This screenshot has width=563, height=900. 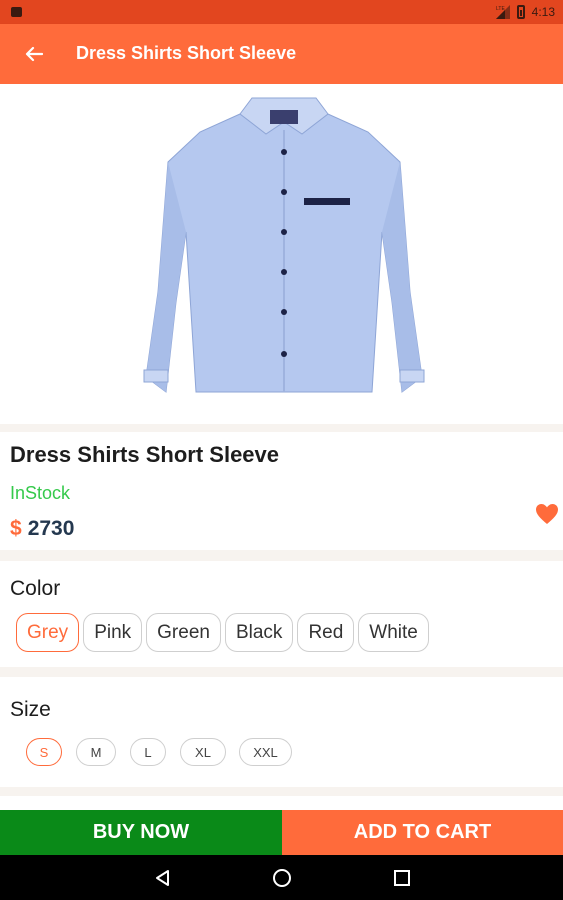 I want to click on square-recents-icon, so click(x=402, y=878).